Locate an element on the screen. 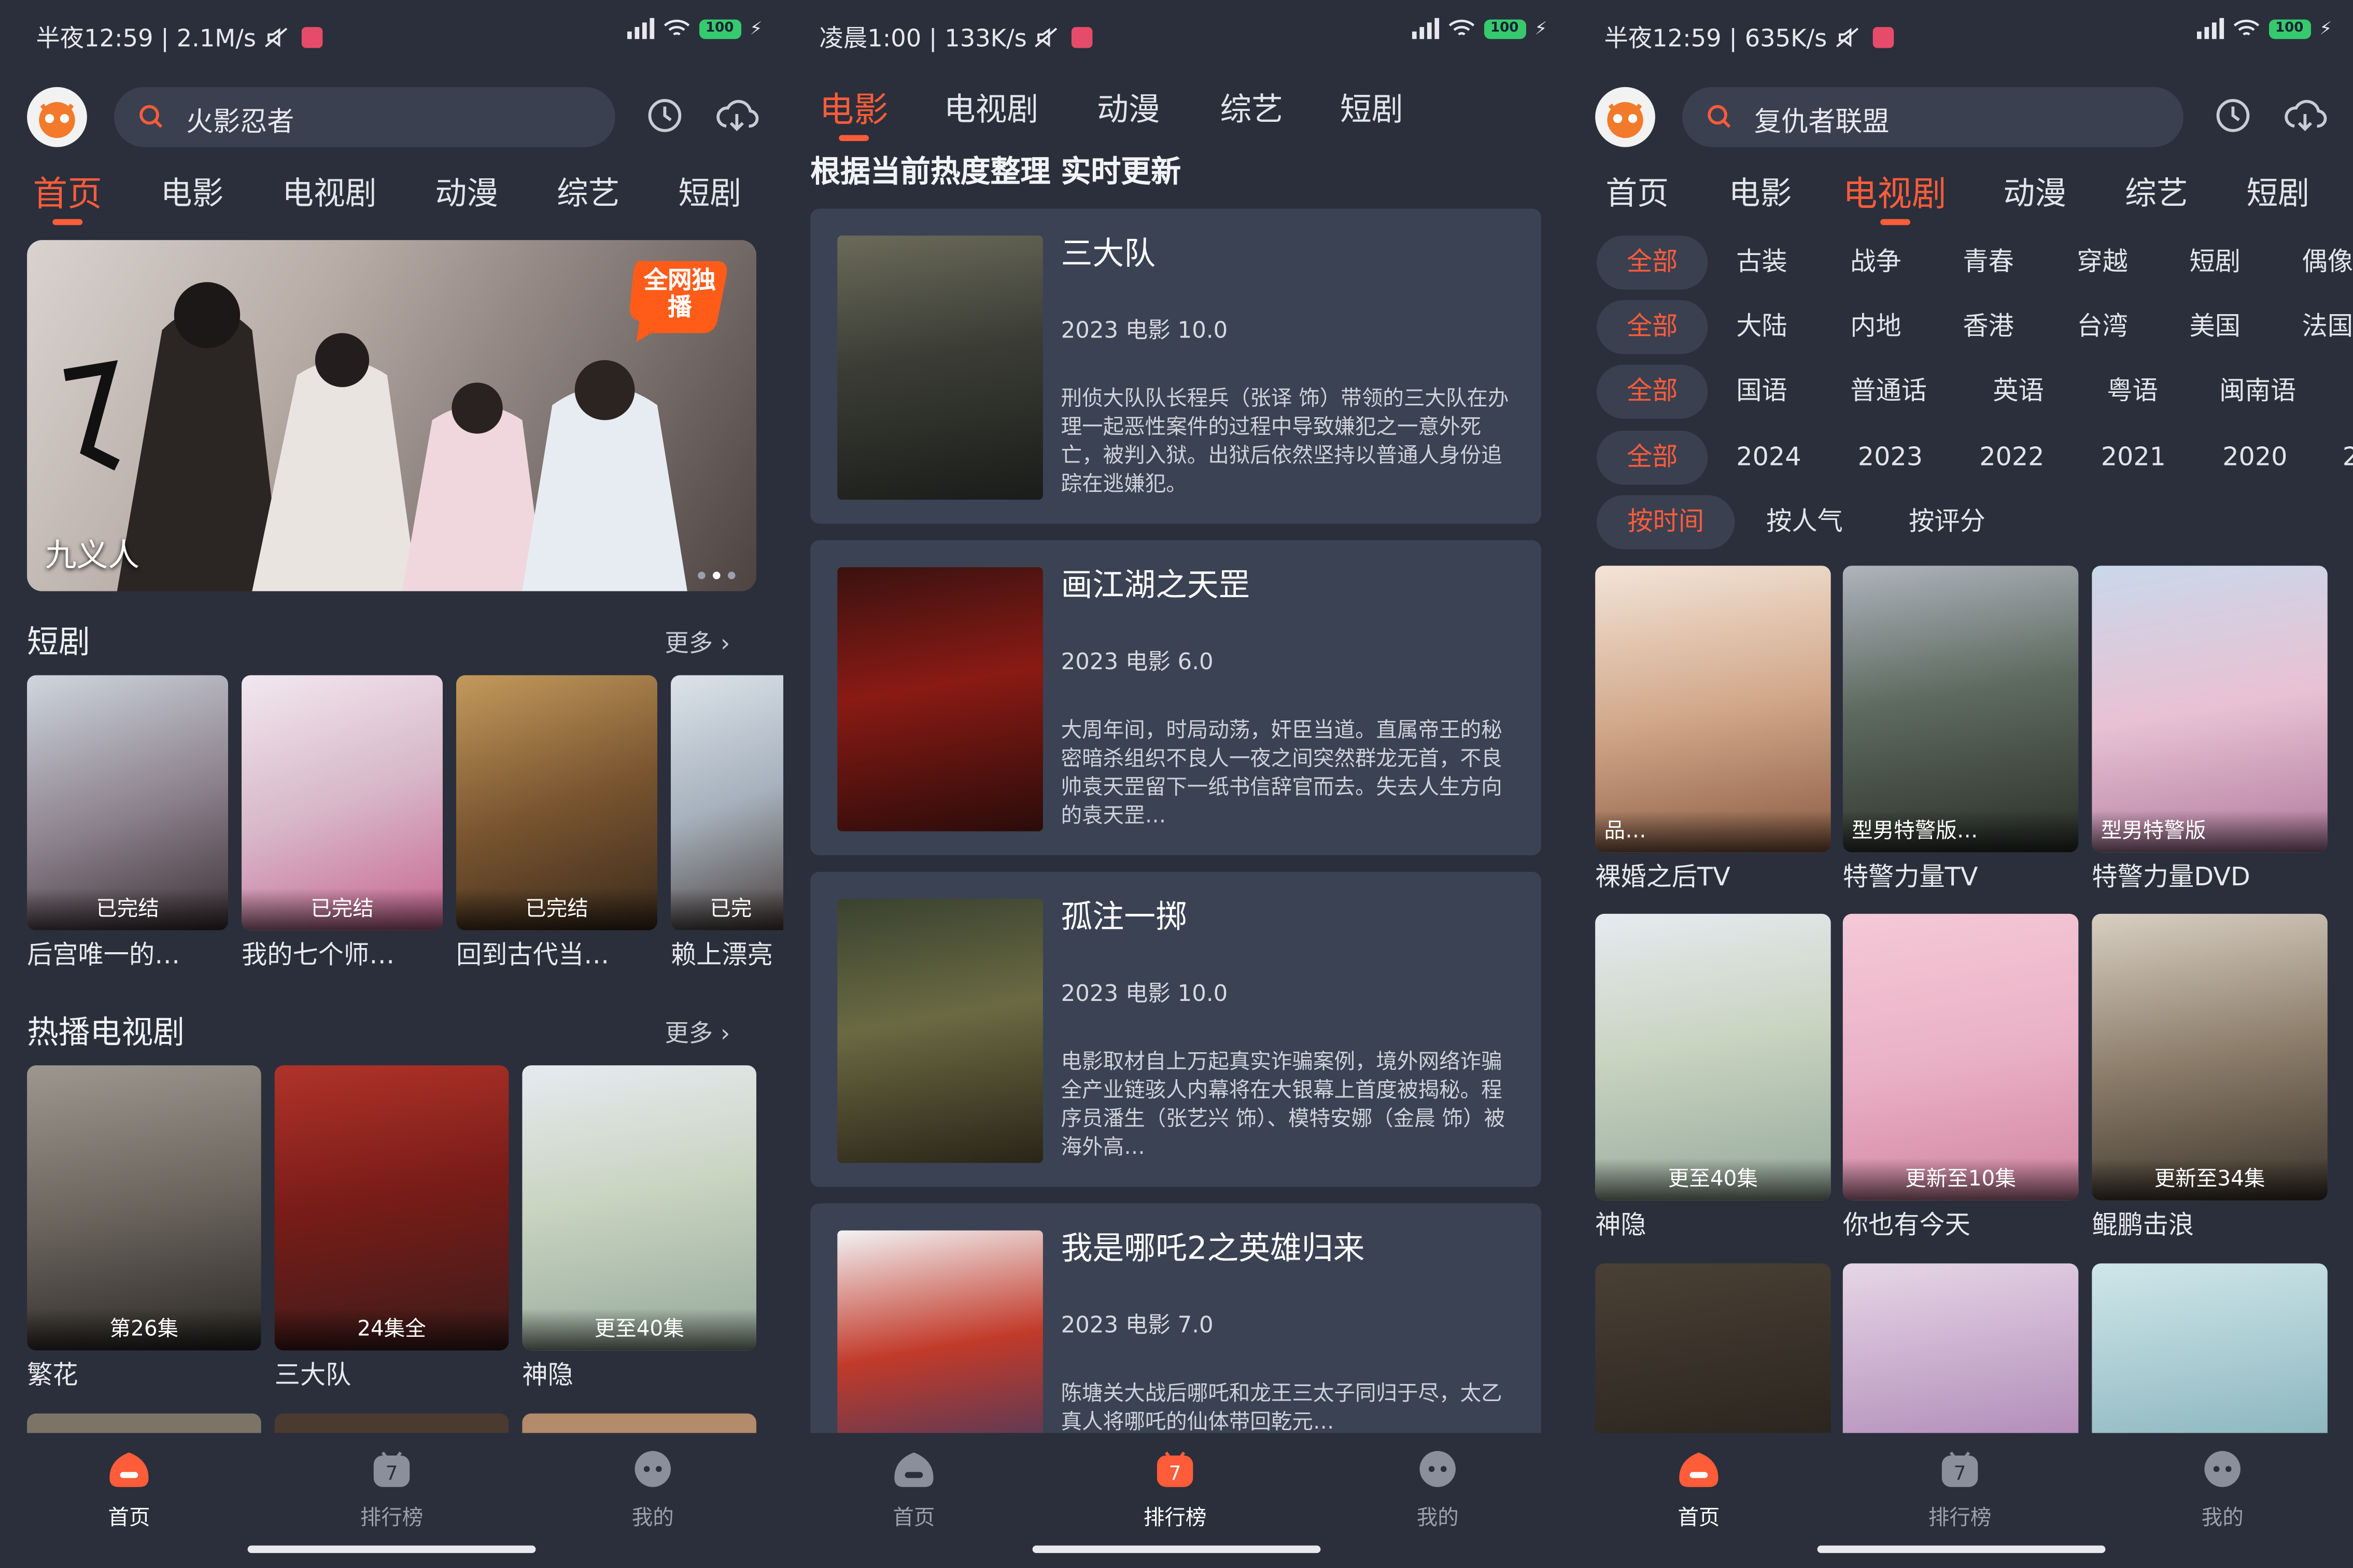  filter-chip: 国语 is located at coordinates (1761, 391).